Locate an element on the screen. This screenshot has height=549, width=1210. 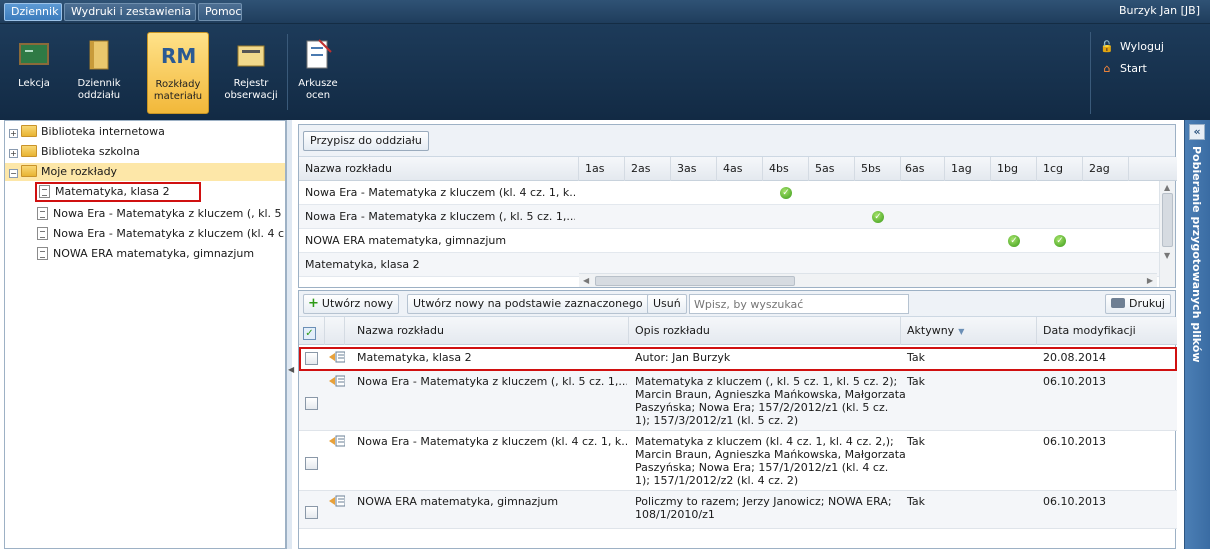
menu-tab-dziennik: Dziennik is located at coordinates (33, 12).